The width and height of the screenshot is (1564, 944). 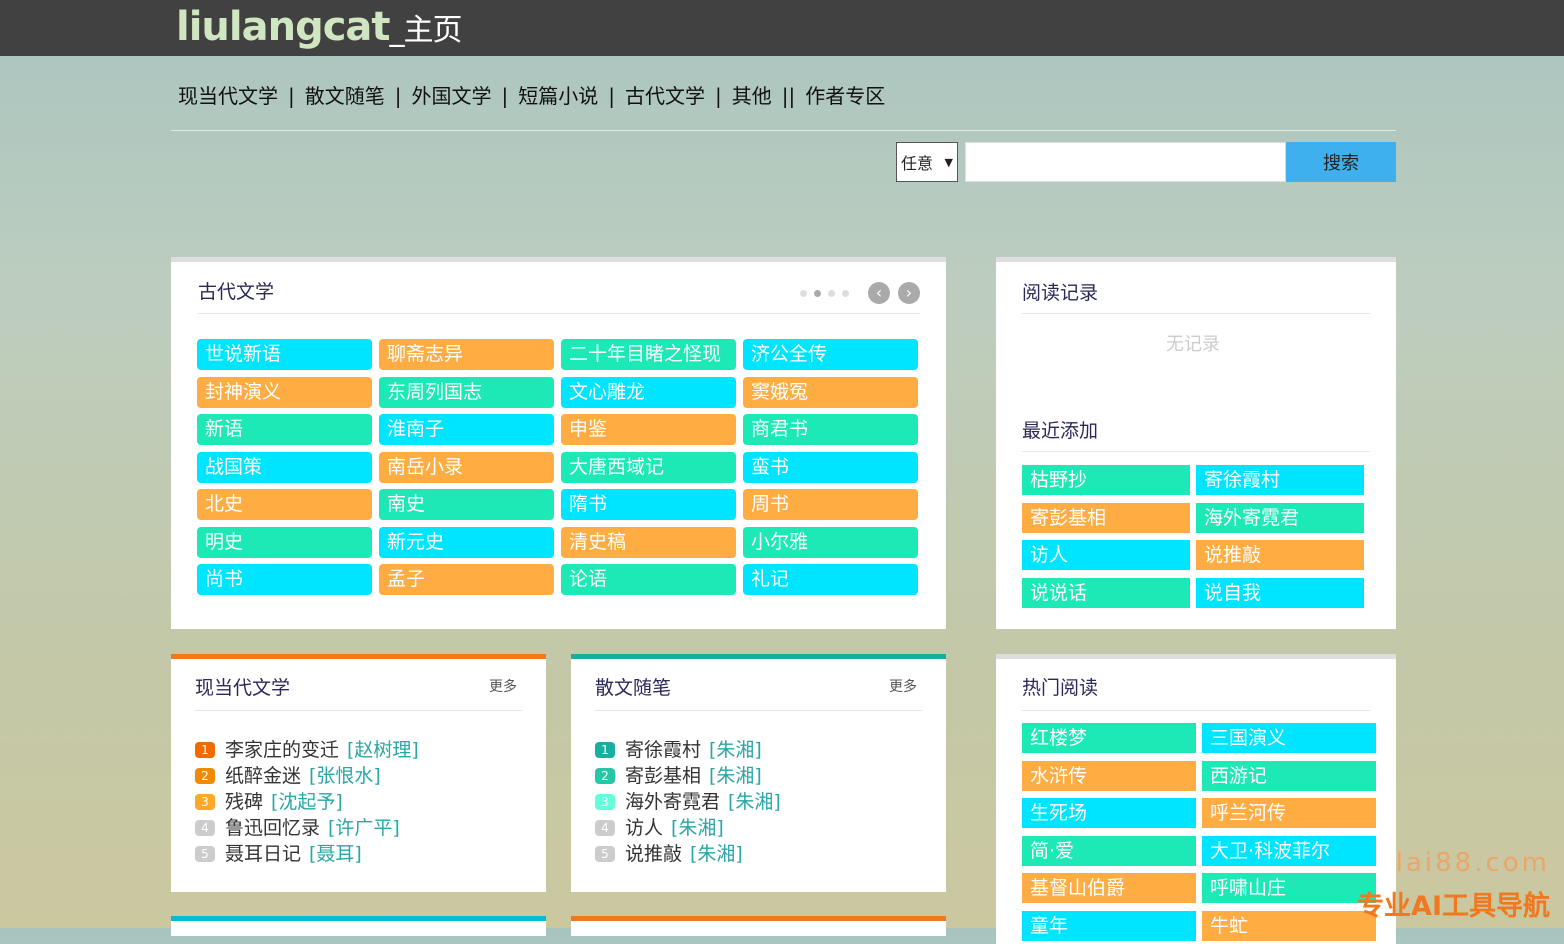 What do you see at coordinates (466, 467) in the screenshot?
I see `ancient-book-tag: 南岳小录` at bounding box center [466, 467].